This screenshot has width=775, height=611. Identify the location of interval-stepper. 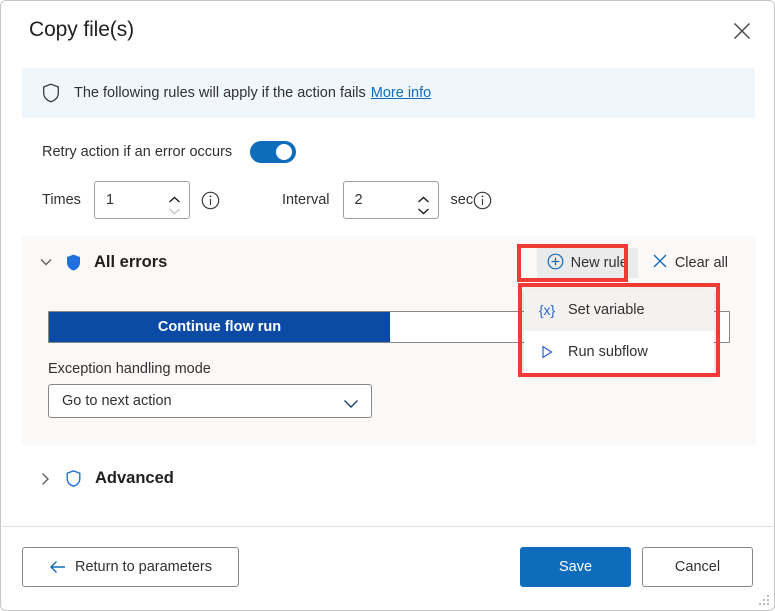
(390, 200).